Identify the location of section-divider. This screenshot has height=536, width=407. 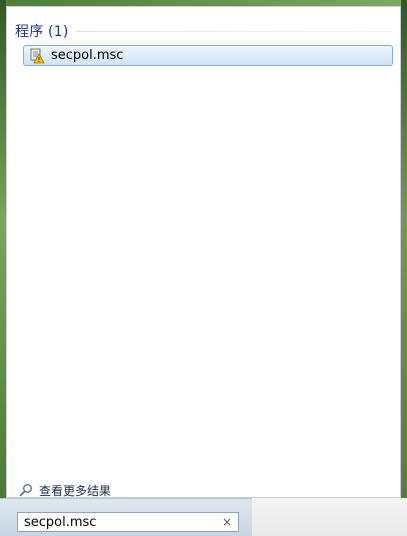
(234, 31).